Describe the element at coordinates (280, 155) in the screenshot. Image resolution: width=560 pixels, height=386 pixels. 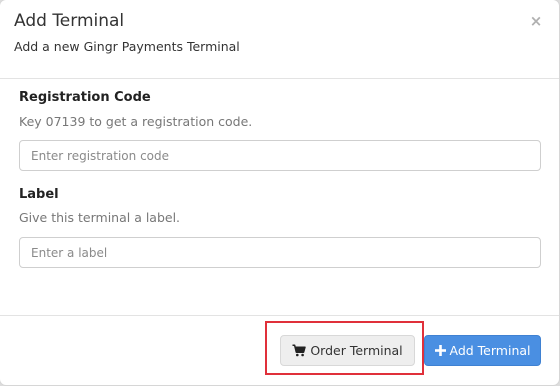
I see `registration-code-input` at that location.